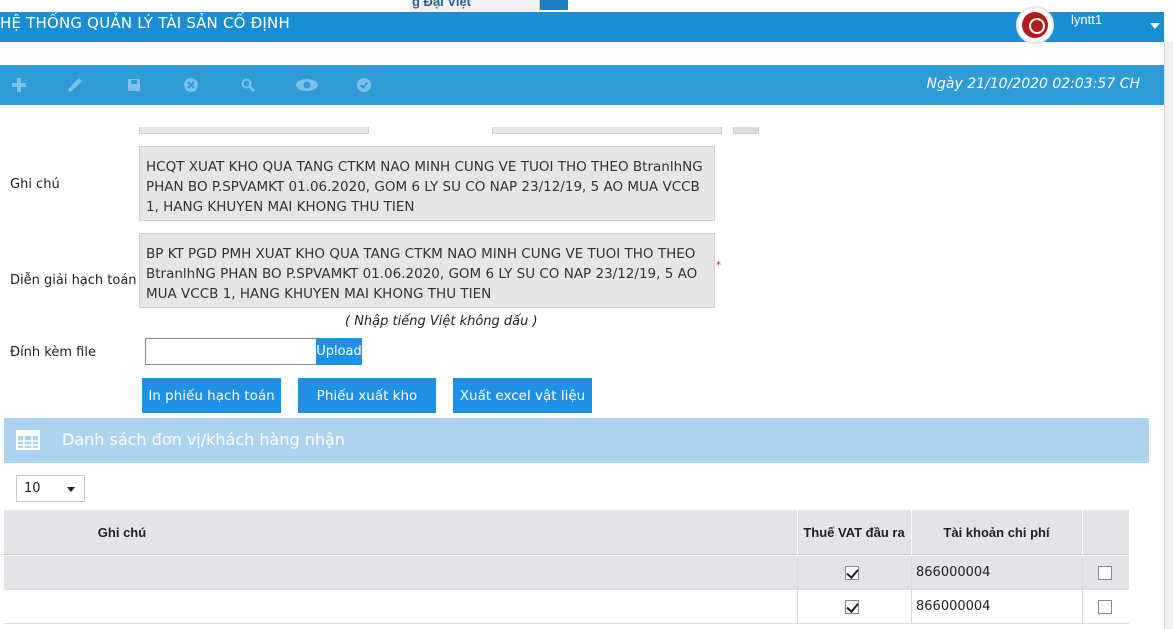 The width and height of the screenshot is (1173, 629). I want to click on page-size-select: 10, so click(50, 488).